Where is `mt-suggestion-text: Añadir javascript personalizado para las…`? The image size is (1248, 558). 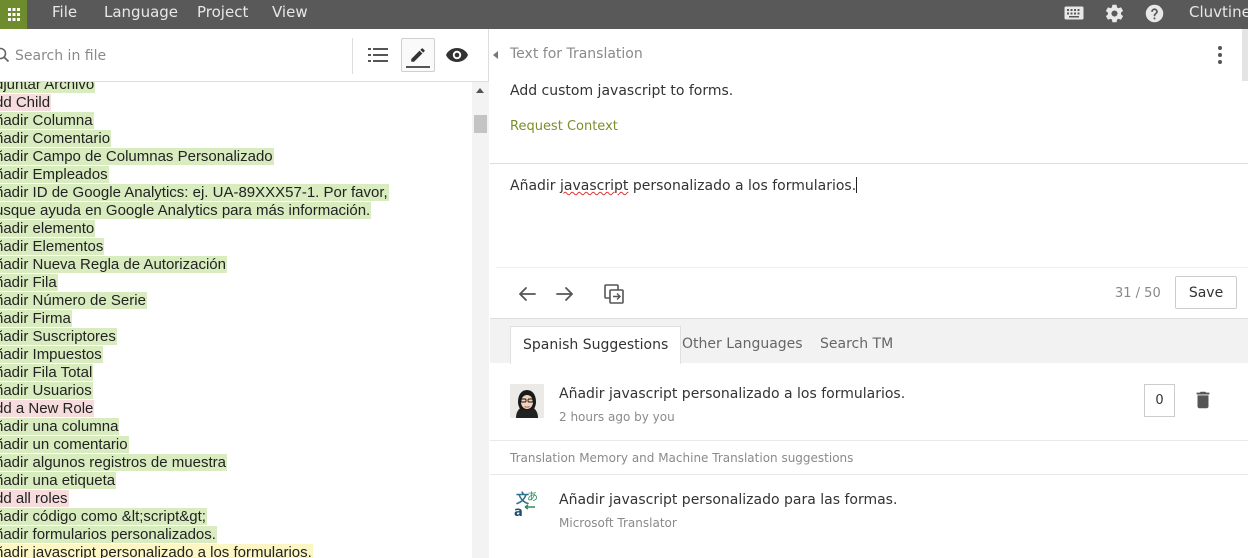
mt-suggestion-text: Añadir javascript personalizado para las… is located at coordinates (728, 500).